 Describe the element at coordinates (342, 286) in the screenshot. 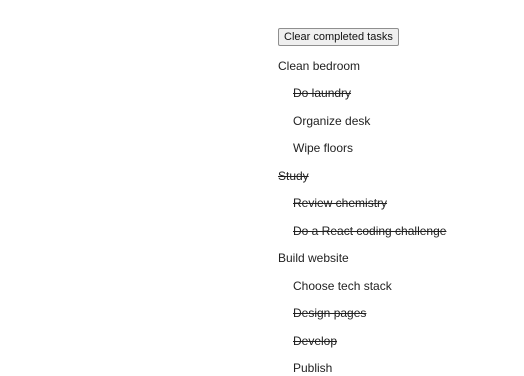

I see `task-item-choose-tech-stack: Choose tech stack` at that location.